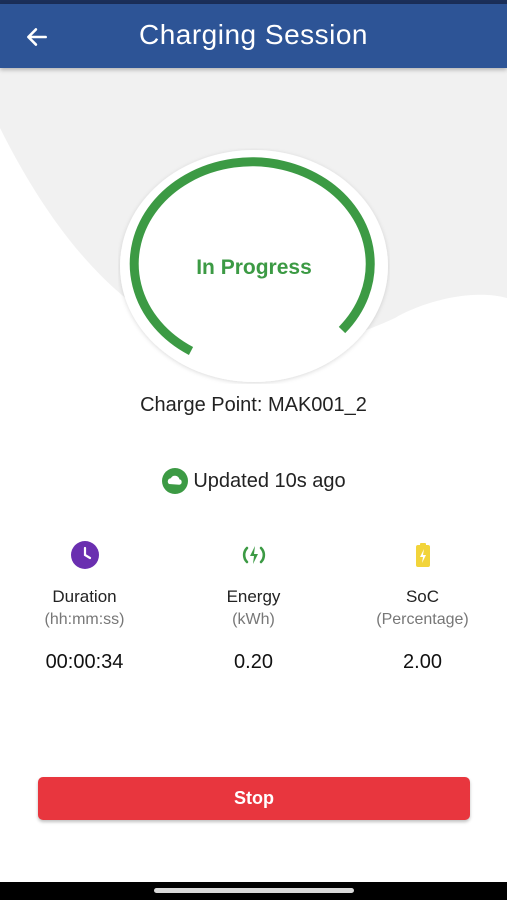 Image resolution: width=507 pixels, height=900 pixels. Describe the element at coordinates (253, 662) in the screenshot. I see `metric-value: 0.20` at that location.